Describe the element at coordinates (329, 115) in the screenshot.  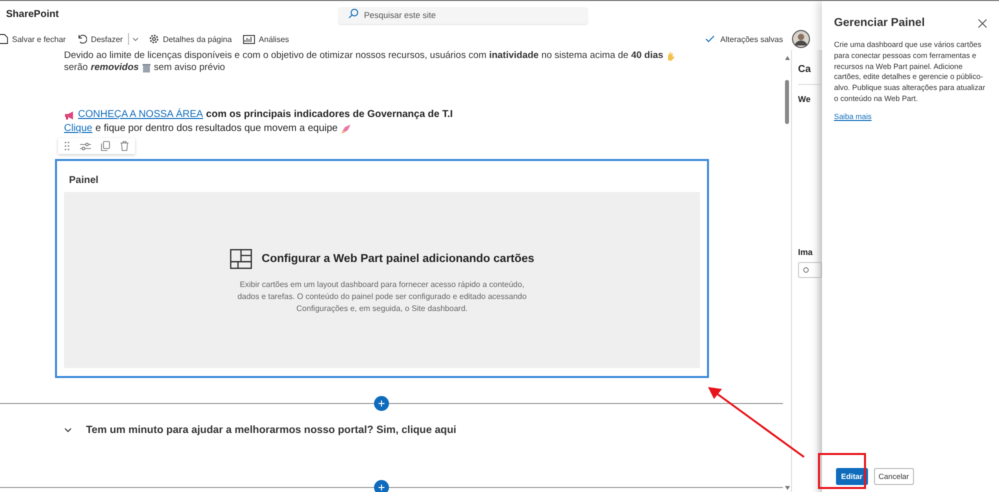
I see `highlight-text: com os principais indicadores de Governança de T.I` at that location.